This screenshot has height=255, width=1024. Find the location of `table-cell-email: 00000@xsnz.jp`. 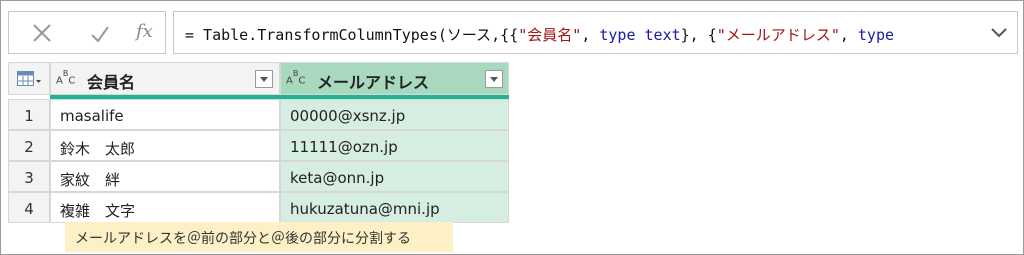

table-cell-email: 00000@xsnz.jp is located at coordinates (394, 114).